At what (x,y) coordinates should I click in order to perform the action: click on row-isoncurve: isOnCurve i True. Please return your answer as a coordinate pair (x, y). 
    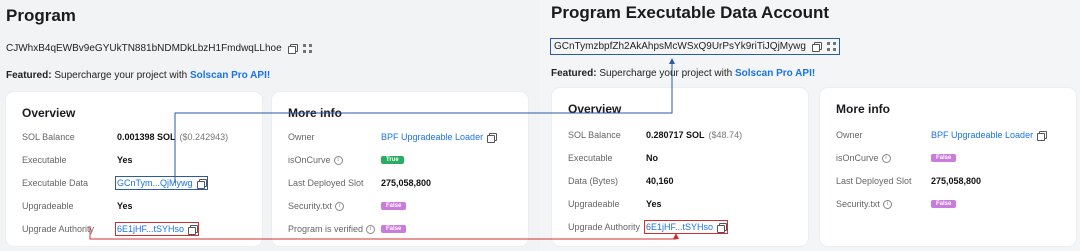
    Looking at the image, I should click on (346, 160).